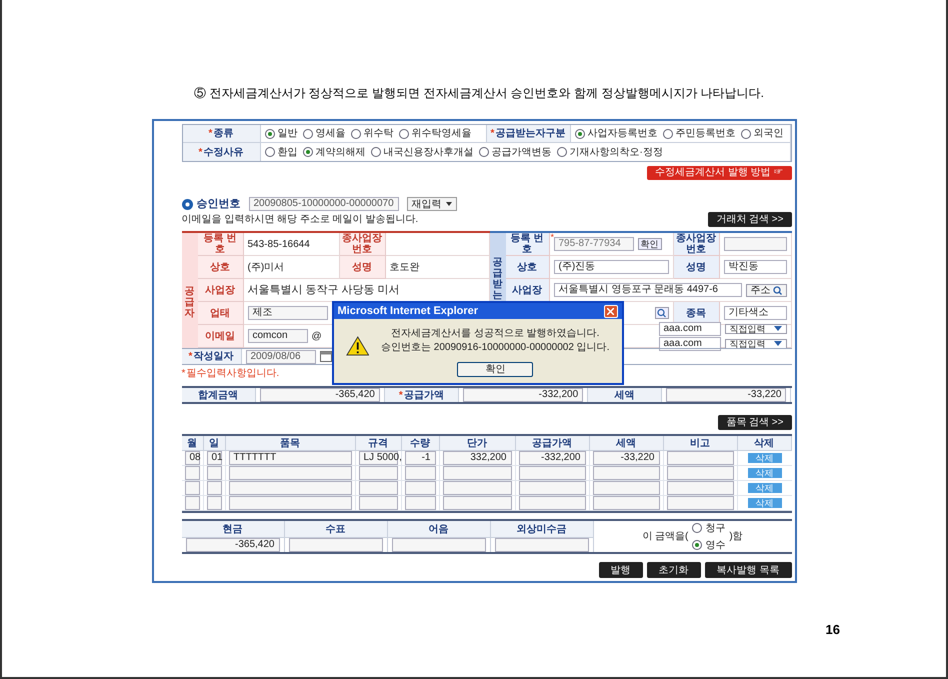  Describe the element at coordinates (288, 153) in the screenshot. I see `radio-label: 환입` at that location.